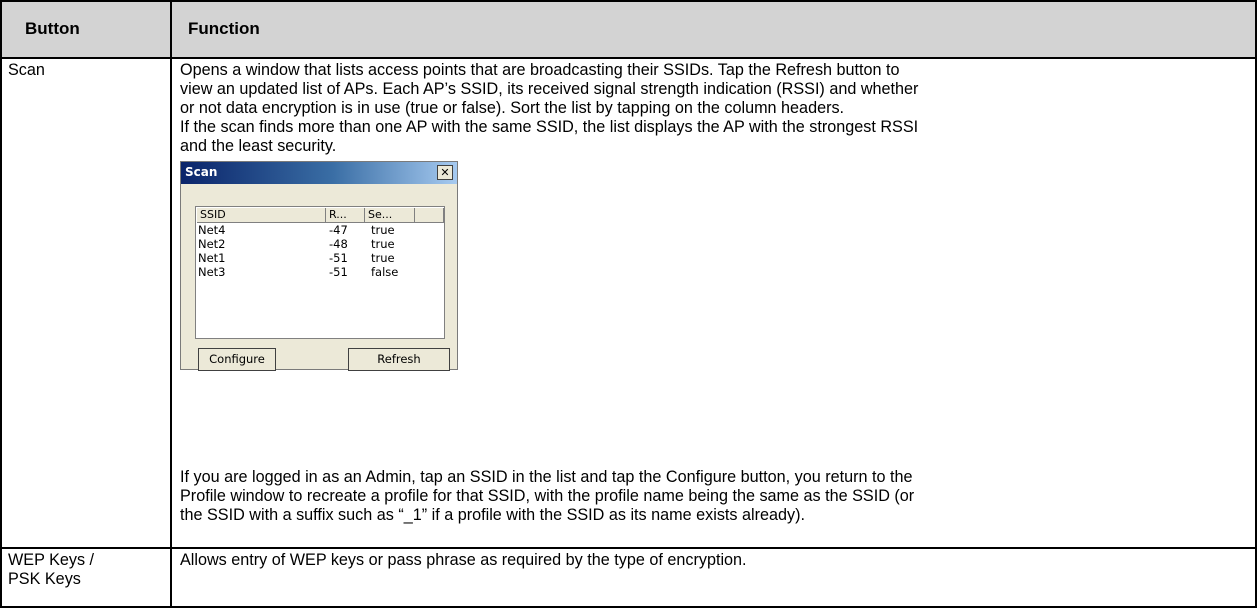  What do you see at coordinates (212, 244) in the screenshot?
I see `list-item-ssid: Net2` at bounding box center [212, 244].